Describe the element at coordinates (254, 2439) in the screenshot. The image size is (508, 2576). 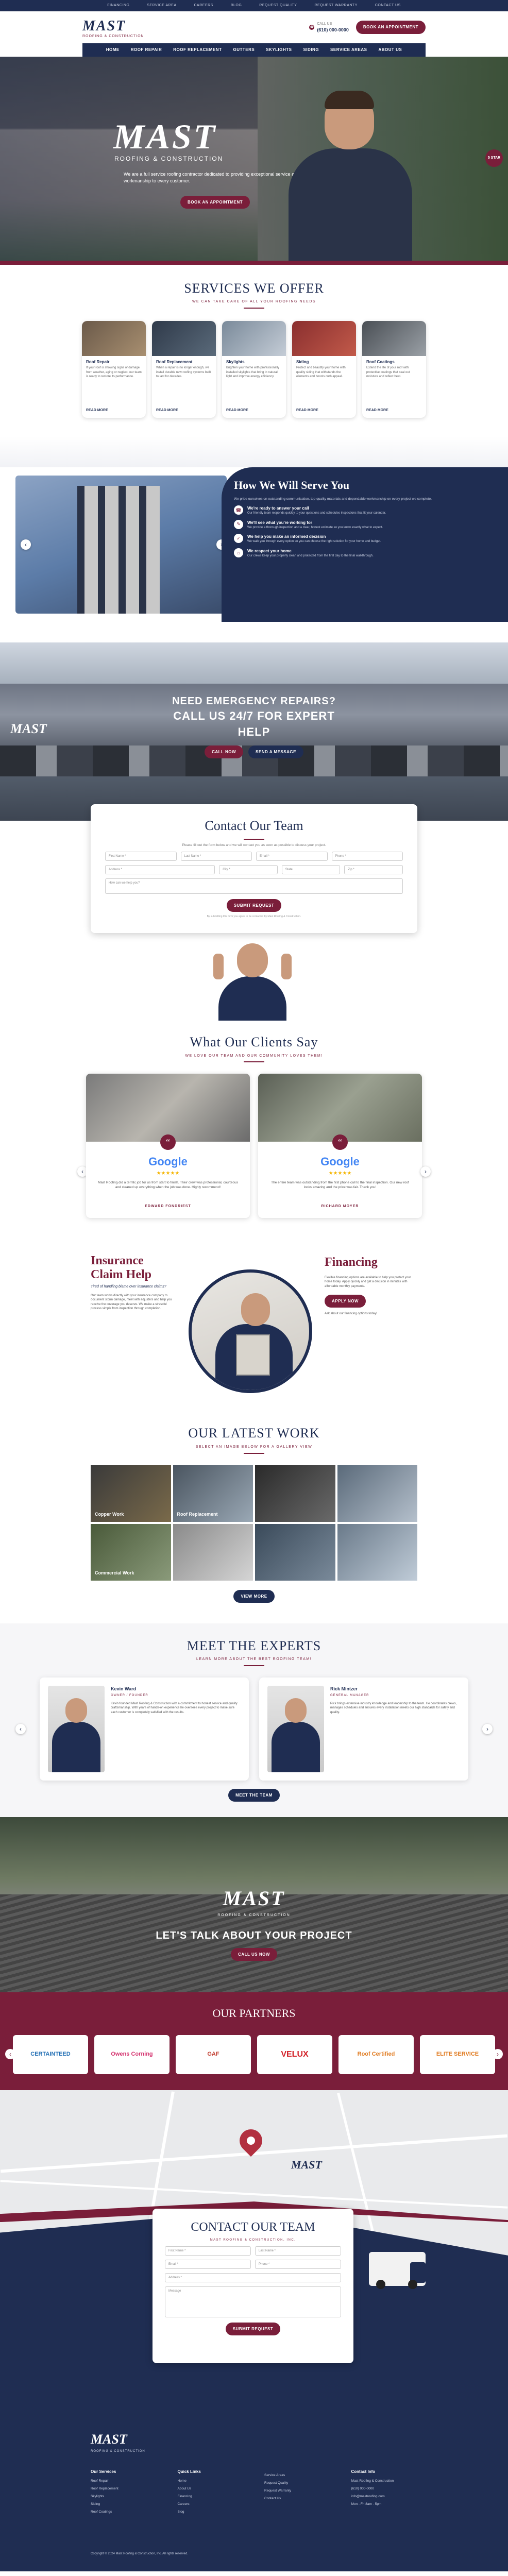
I see `footer-logo: MAST` at that location.